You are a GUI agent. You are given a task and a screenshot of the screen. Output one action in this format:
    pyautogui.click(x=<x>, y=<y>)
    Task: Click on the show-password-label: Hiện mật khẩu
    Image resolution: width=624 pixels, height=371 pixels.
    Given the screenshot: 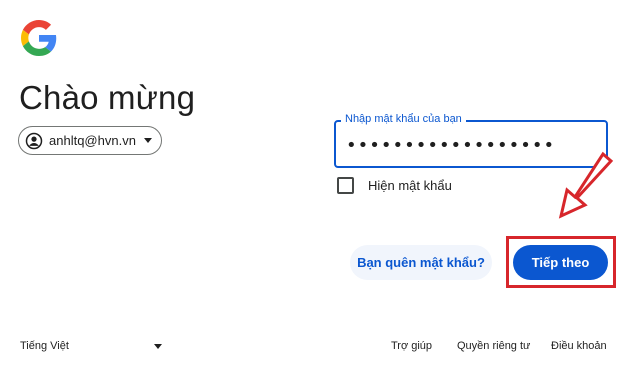 What is the action you would take?
    pyautogui.click(x=410, y=185)
    